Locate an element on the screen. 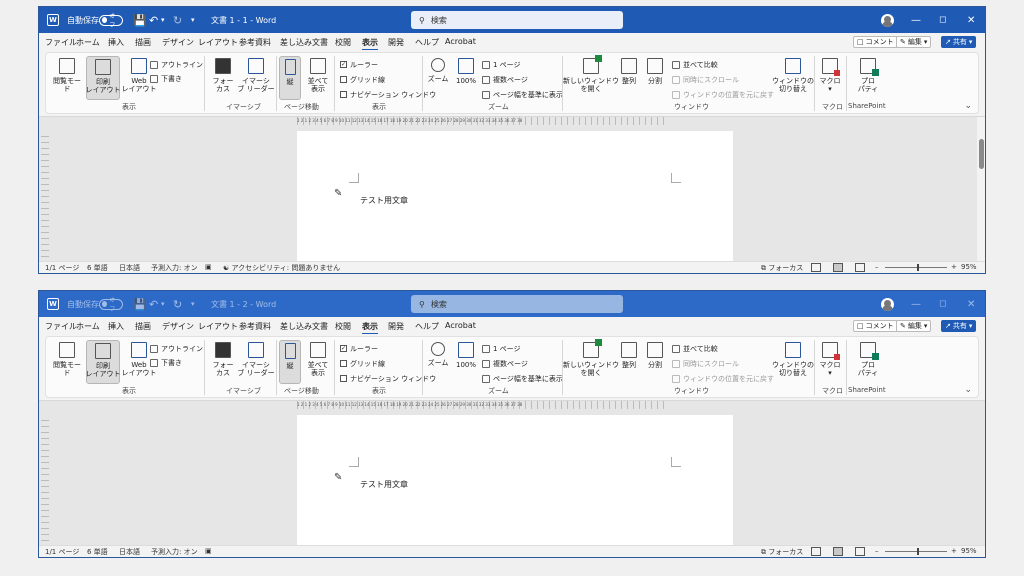 This screenshot has height=576, width=1024. zoom-button: ズーム is located at coordinates (438, 362).